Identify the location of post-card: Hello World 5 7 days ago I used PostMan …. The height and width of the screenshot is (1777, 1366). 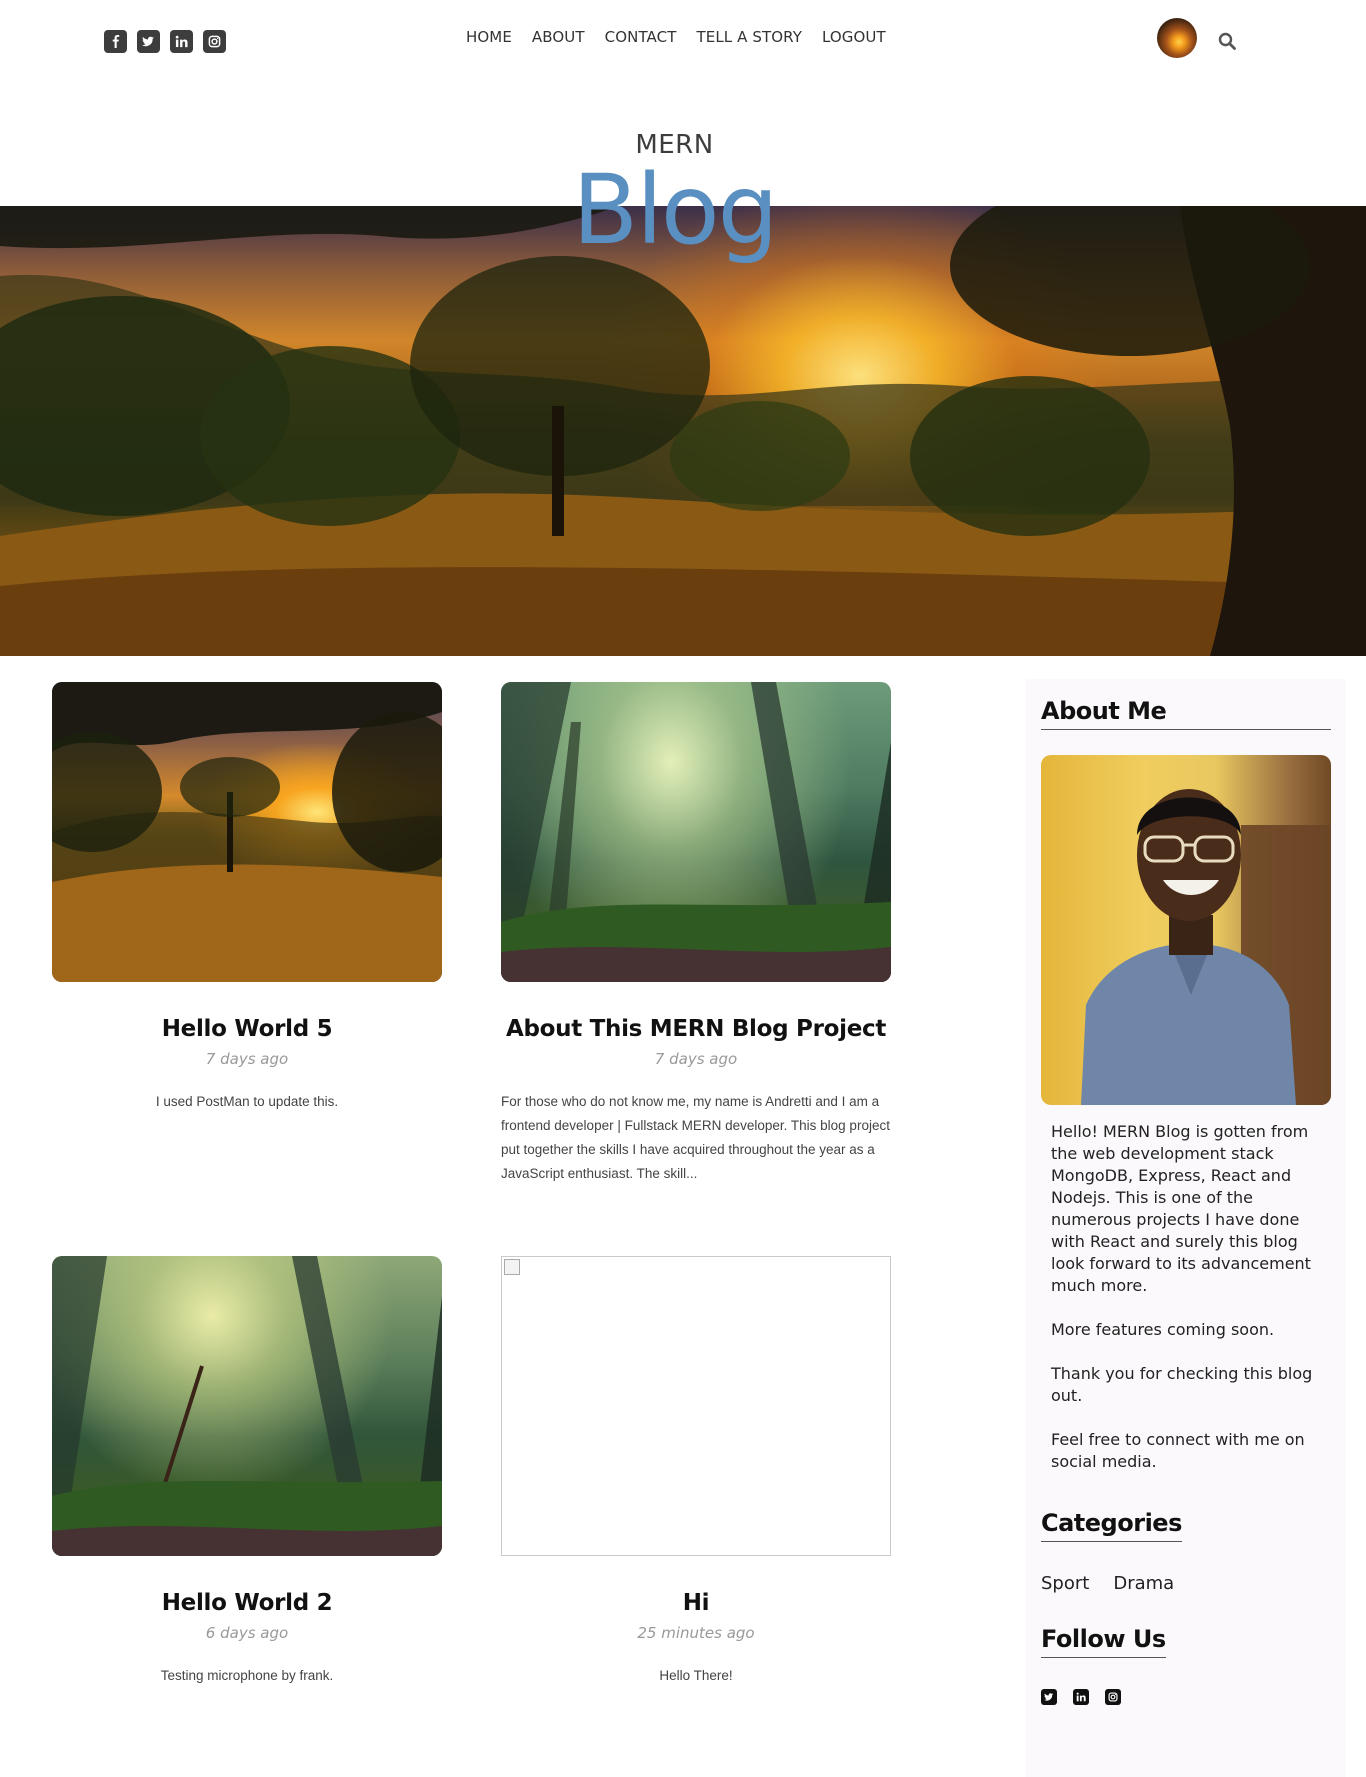
(247, 898).